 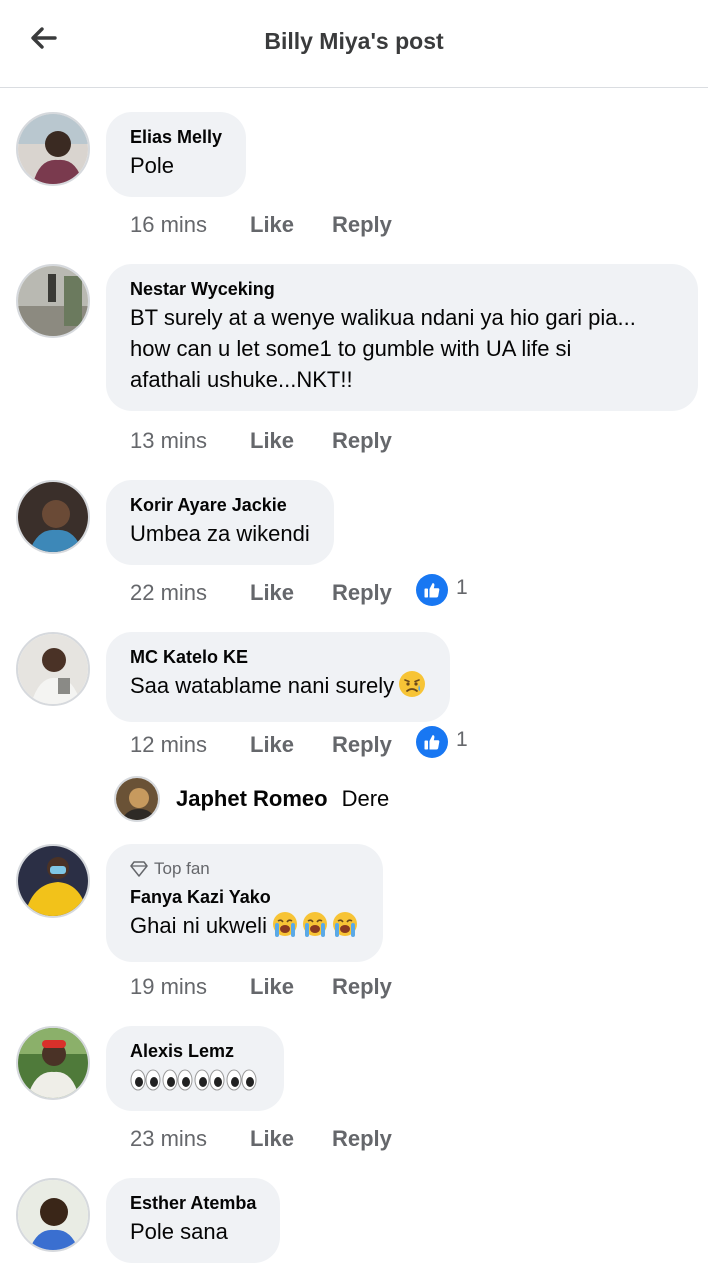 I want to click on comment-text, so click(x=195, y=1079).